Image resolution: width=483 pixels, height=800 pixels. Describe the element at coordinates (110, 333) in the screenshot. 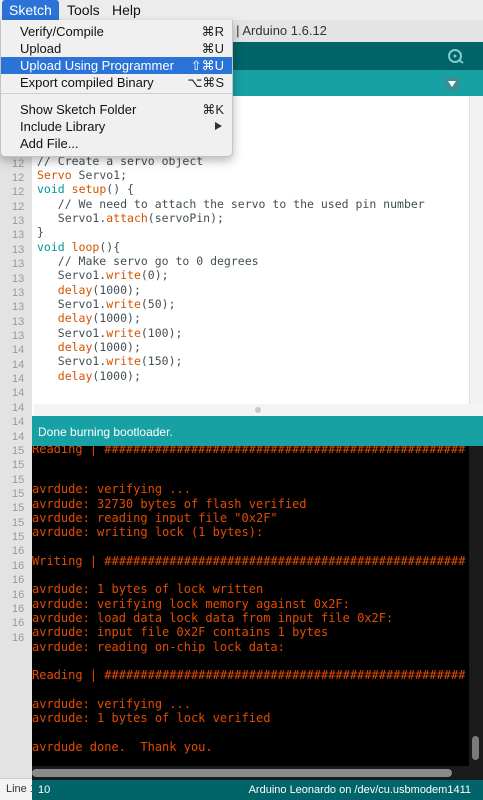

I see `code-line: Servo1.write(100);` at that location.